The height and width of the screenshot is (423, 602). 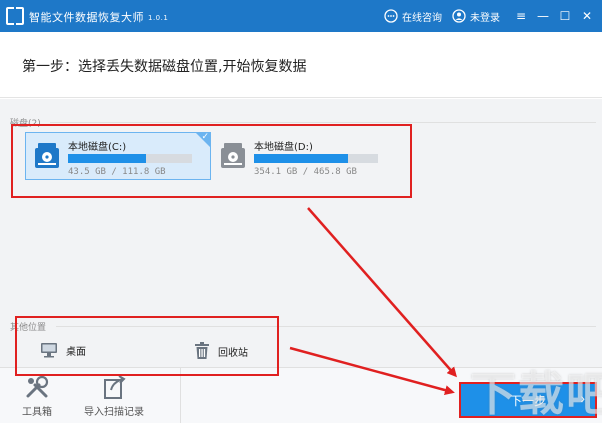 What do you see at coordinates (305, 172) in the screenshot?
I see `disk-d-size: 354.1 GB / 465.8 GB` at bounding box center [305, 172].